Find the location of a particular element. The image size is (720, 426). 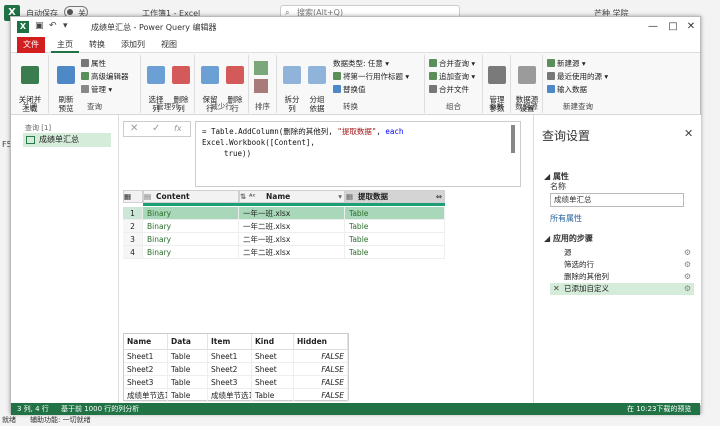

group-label-parameters: 参数 is located at coordinates (496, 106).